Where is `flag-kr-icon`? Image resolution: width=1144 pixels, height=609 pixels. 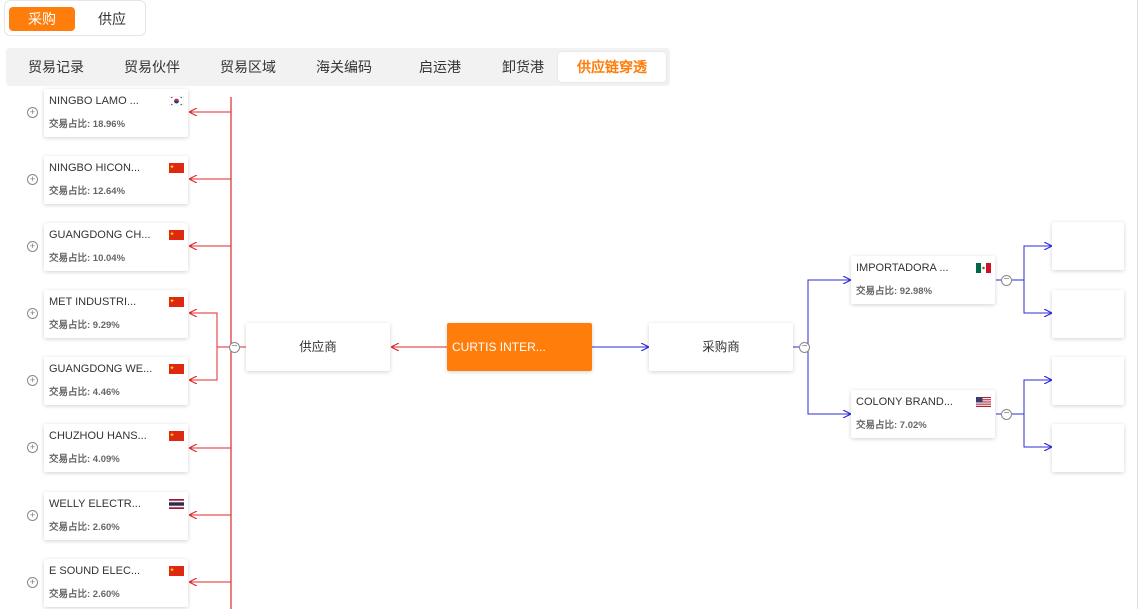 flag-kr-icon is located at coordinates (176, 101).